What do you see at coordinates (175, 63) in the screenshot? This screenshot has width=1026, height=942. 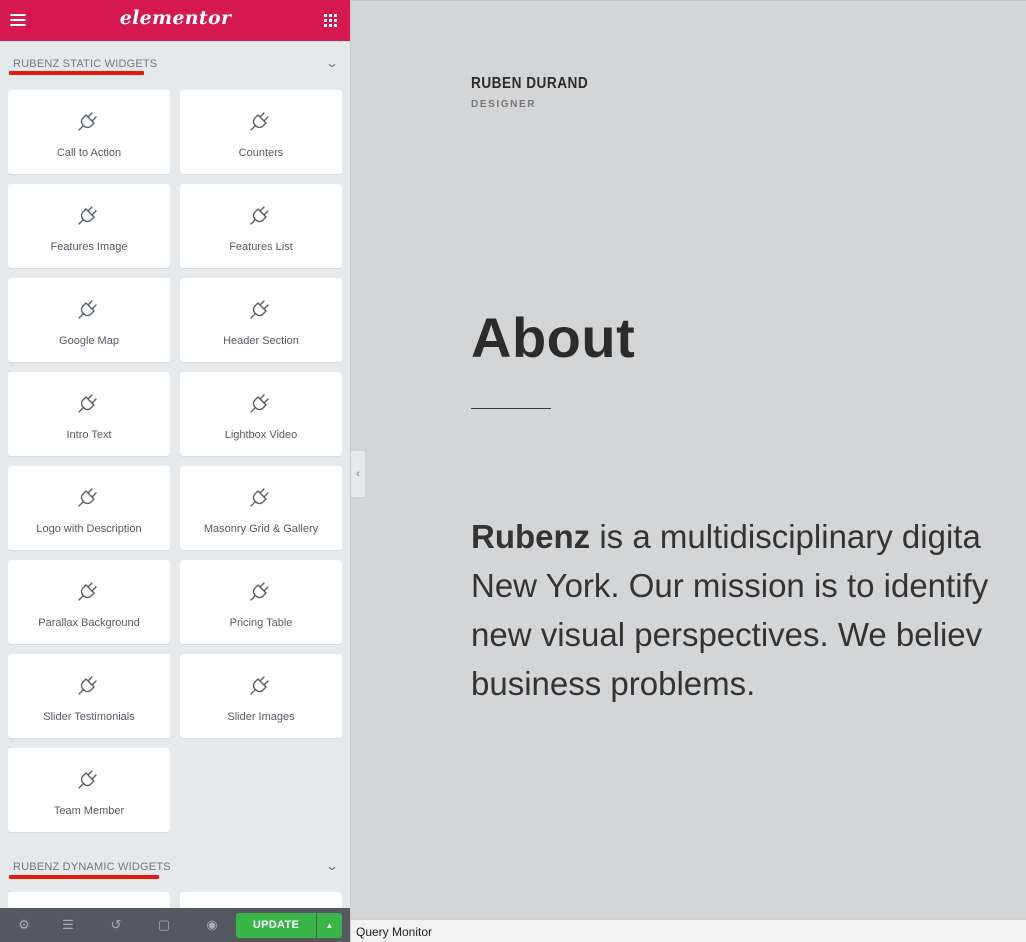 I see `category-header-static: RUBENZ STATIC WIDGETS ⌄` at bounding box center [175, 63].